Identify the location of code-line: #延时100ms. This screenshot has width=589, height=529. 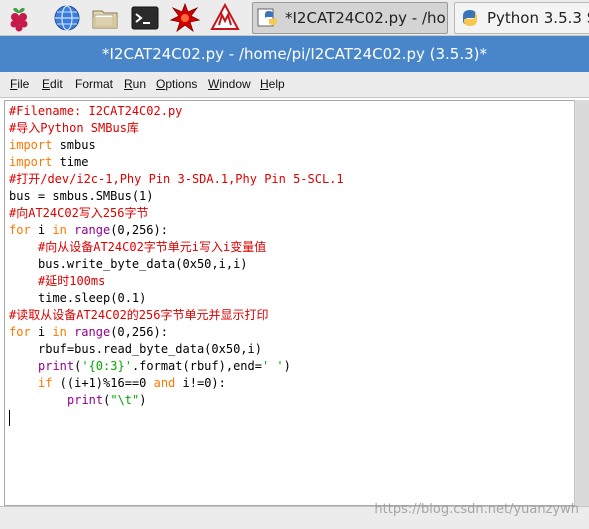
(176, 281).